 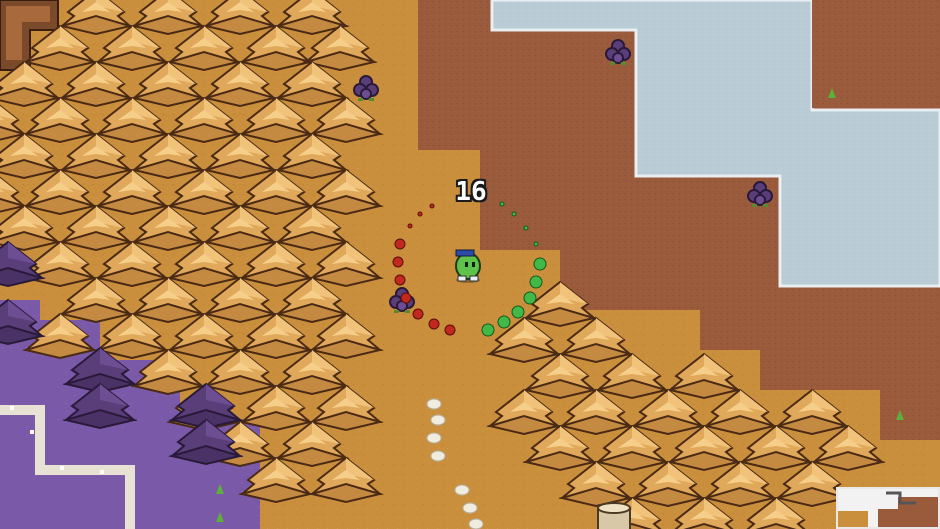 I want to click on path-stones, so click(x=455, y=463).